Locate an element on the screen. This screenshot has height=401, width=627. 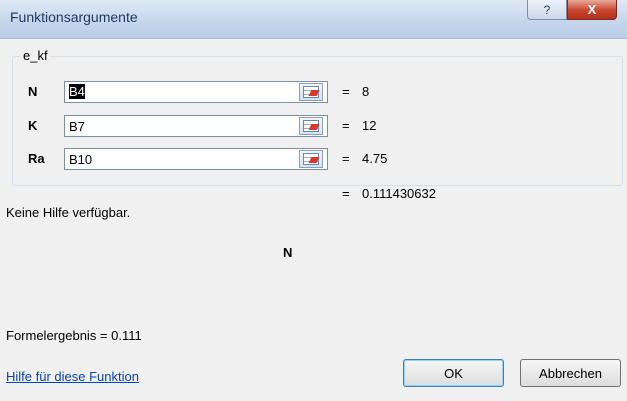
function-name: e_kf is located at coordinates (35, 55).